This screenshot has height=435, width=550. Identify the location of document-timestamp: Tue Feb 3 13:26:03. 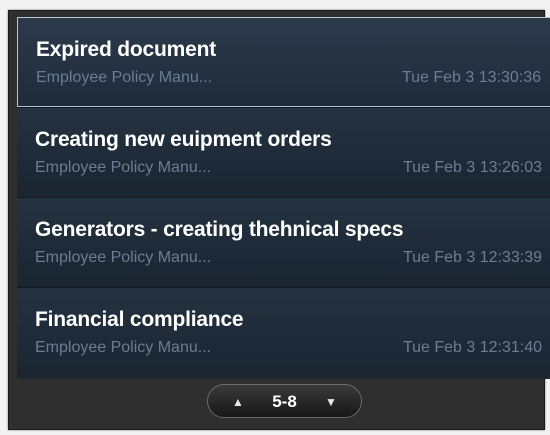
(472, 167).